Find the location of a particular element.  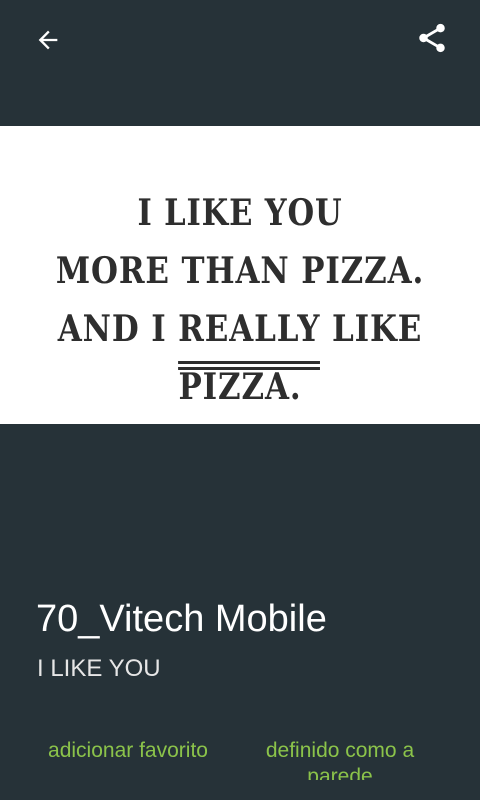

set-wallpaper-button: definido como a parede is located at coordinates (340, 759).